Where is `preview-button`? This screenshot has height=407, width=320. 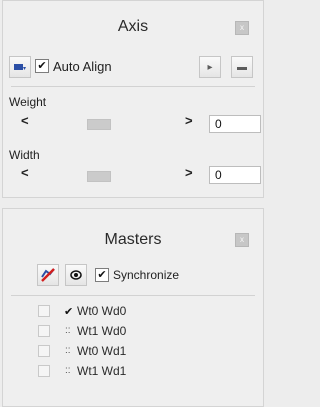 preview-button is located at coordinates (76, 275).